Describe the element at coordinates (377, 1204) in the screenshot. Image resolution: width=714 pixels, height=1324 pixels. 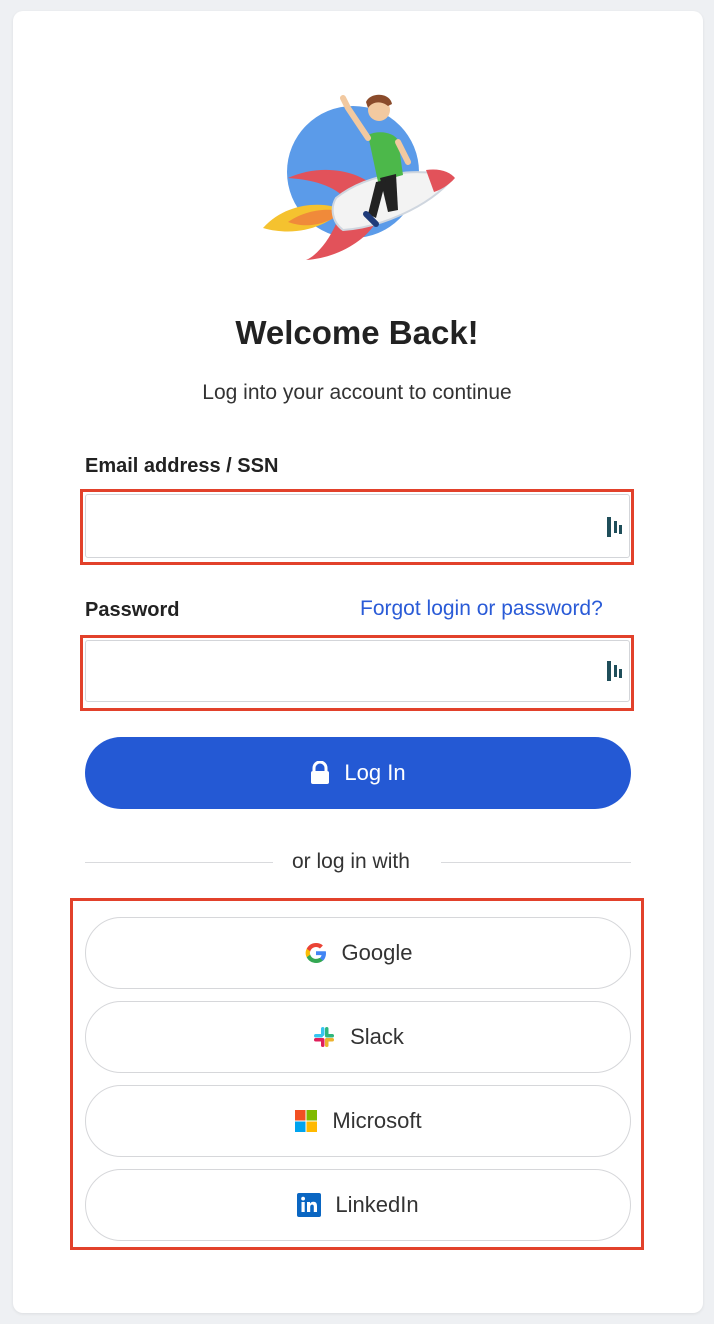
I see `linkedin-label: LinkedIn` at that location.